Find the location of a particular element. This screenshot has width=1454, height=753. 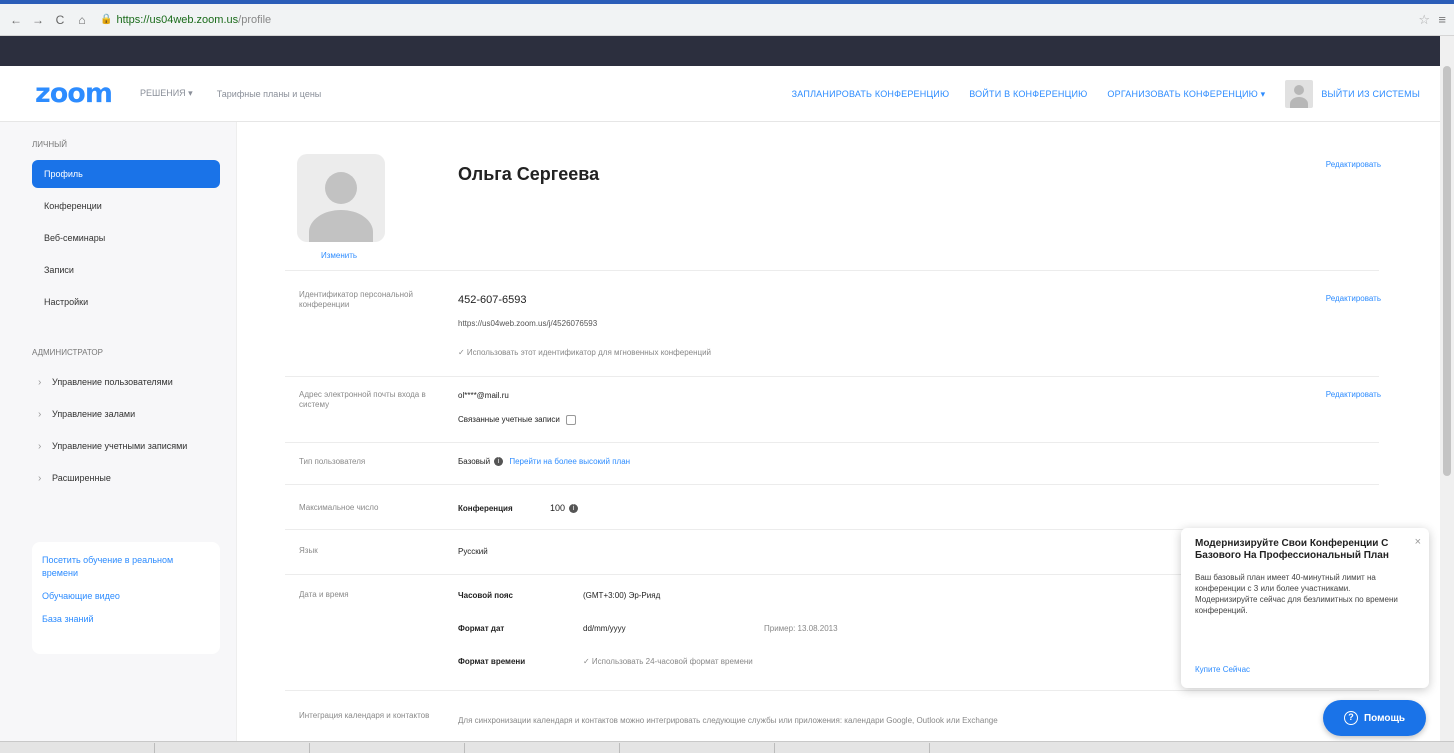

question-icon: ? is located at coordinates (1350, 718).